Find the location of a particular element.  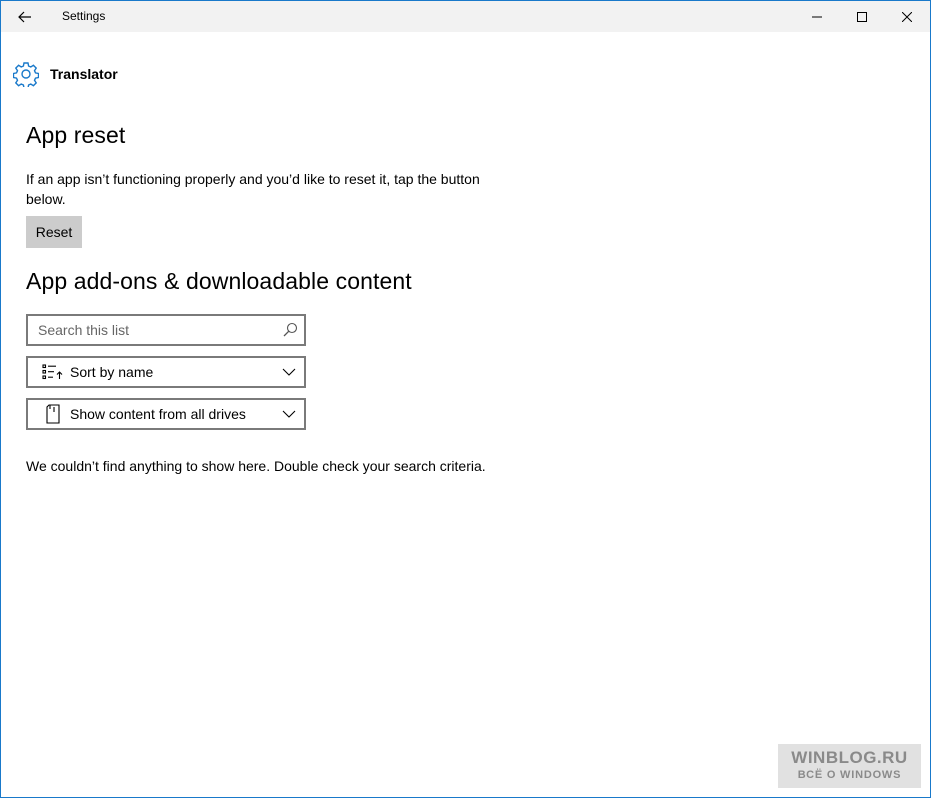

minimize-button is located at coordinates (817, 16).